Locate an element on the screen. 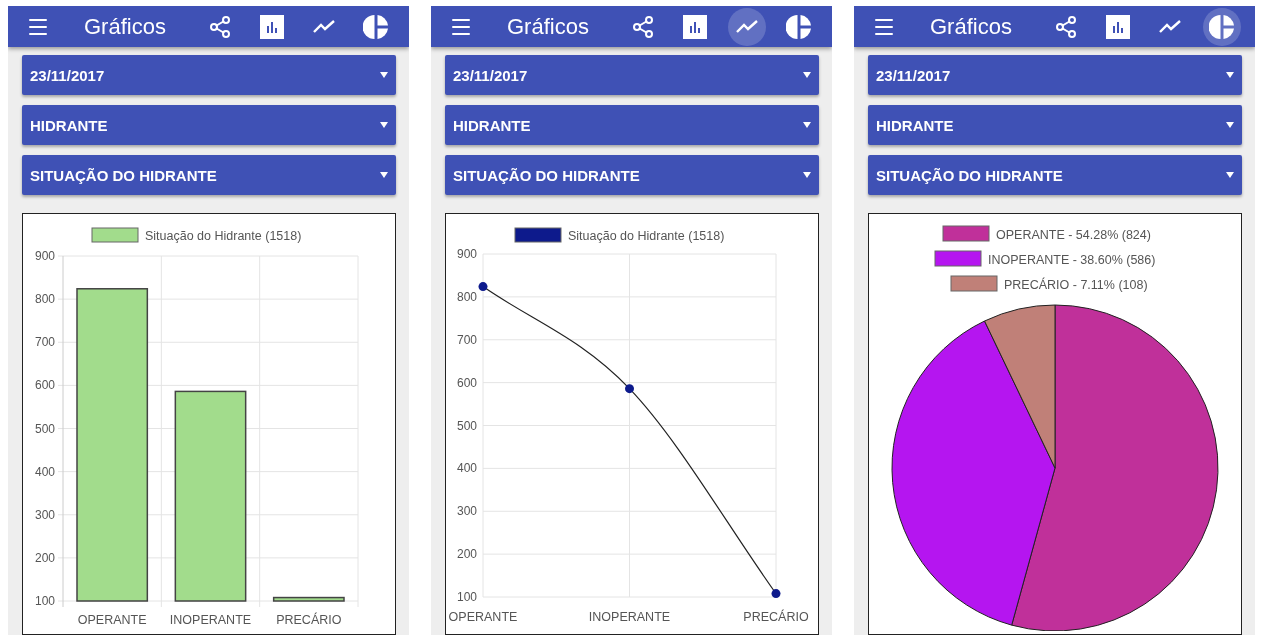 Image resolution: width=1261 pixels, height=635 pixels. legend-label: PRECÁRIO - 7.11% (108) is located at coordinates (1076, 285).